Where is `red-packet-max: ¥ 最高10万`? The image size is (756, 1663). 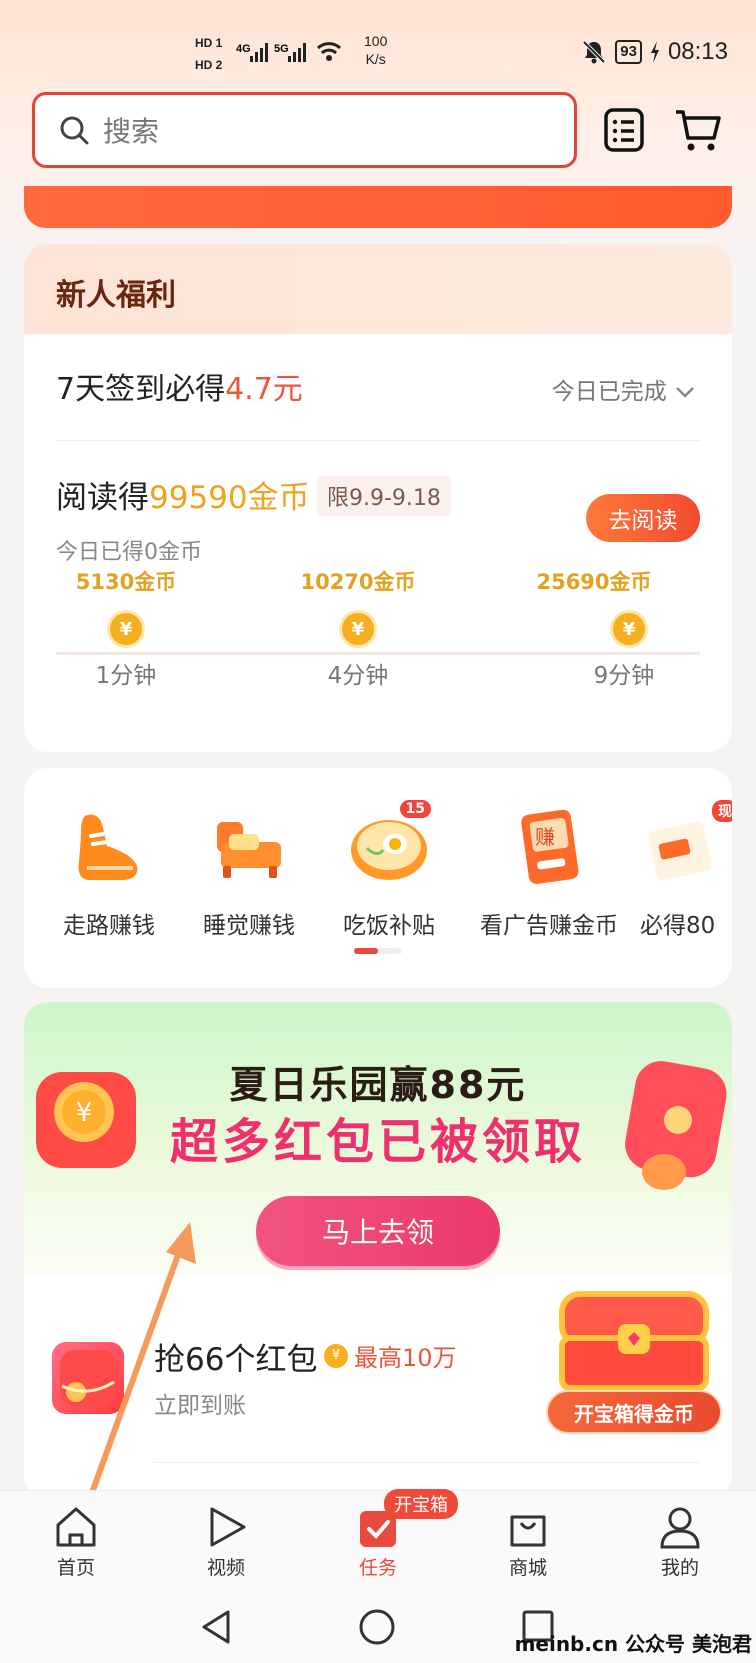
red-packet-max: ¥ 最高10万 is located at coordinates (390, 1355).